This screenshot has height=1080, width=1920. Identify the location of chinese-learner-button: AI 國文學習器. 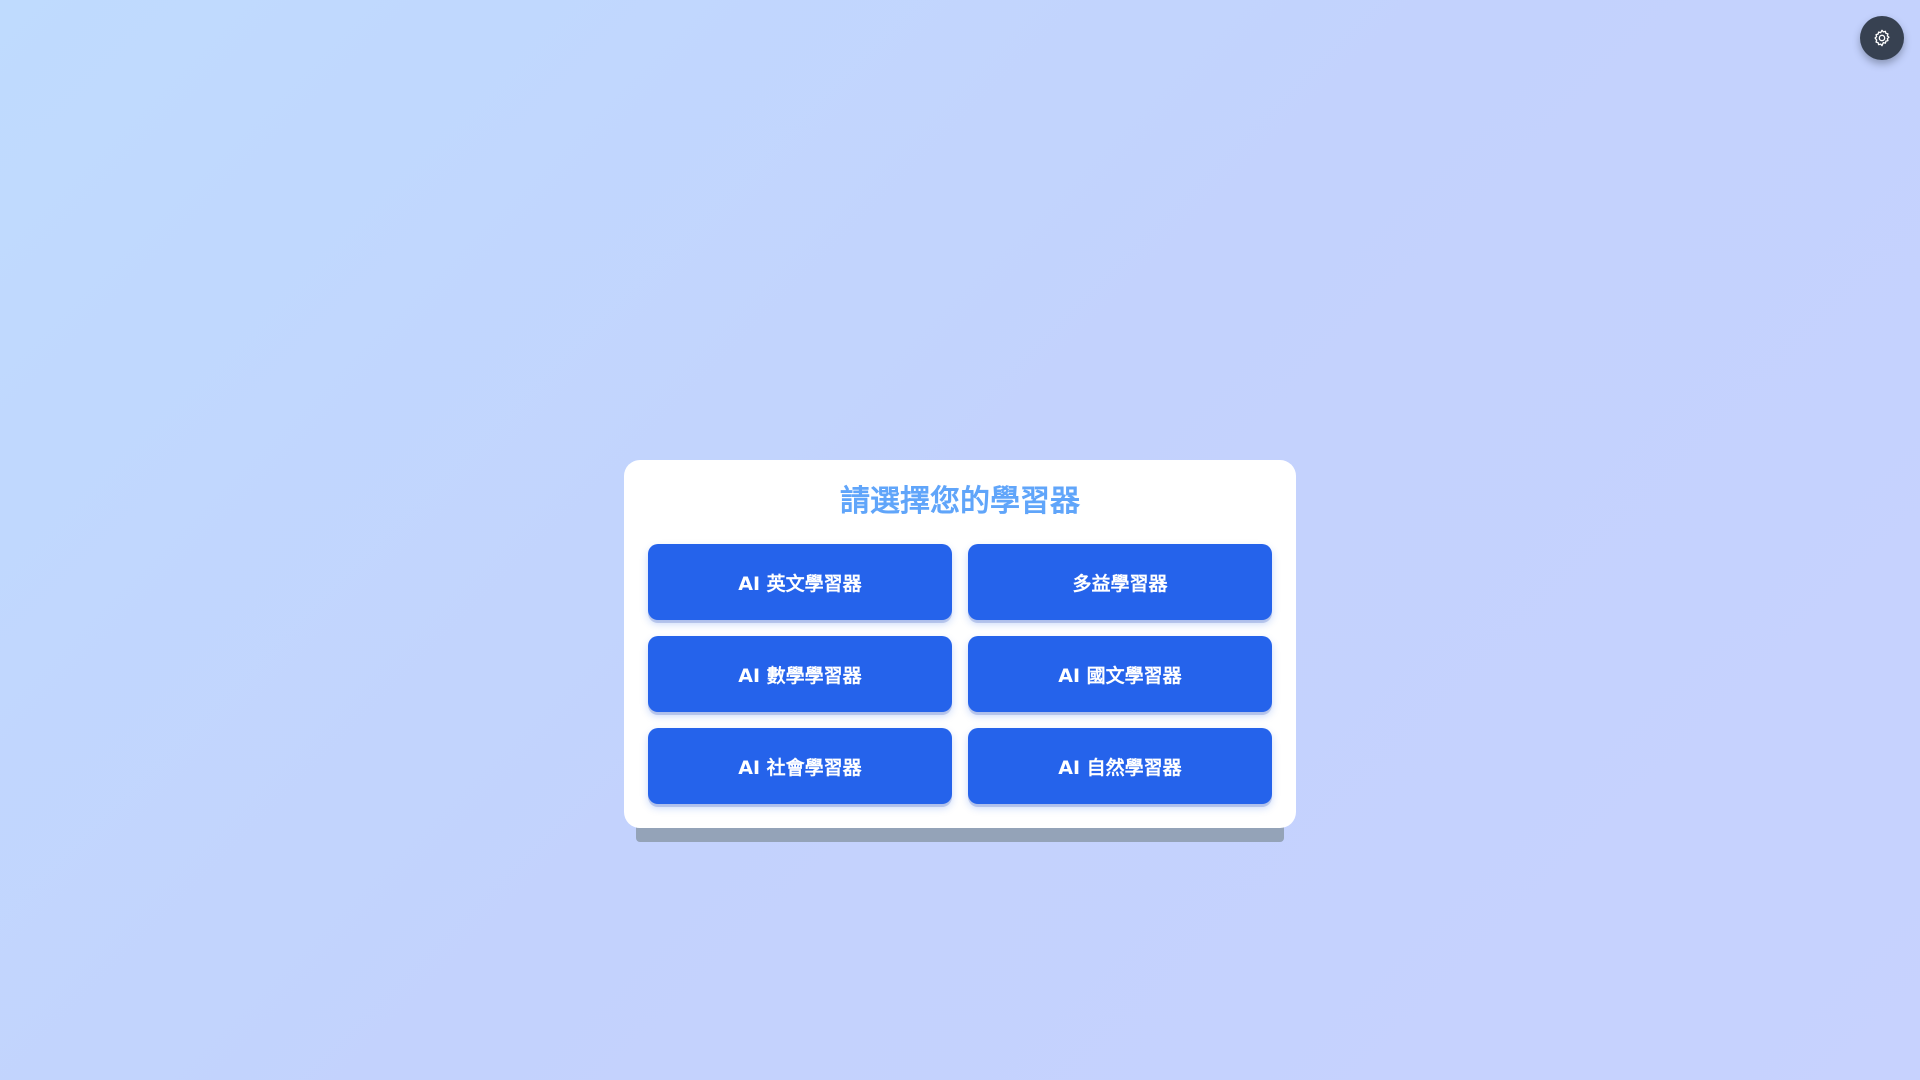
(1120, 674).